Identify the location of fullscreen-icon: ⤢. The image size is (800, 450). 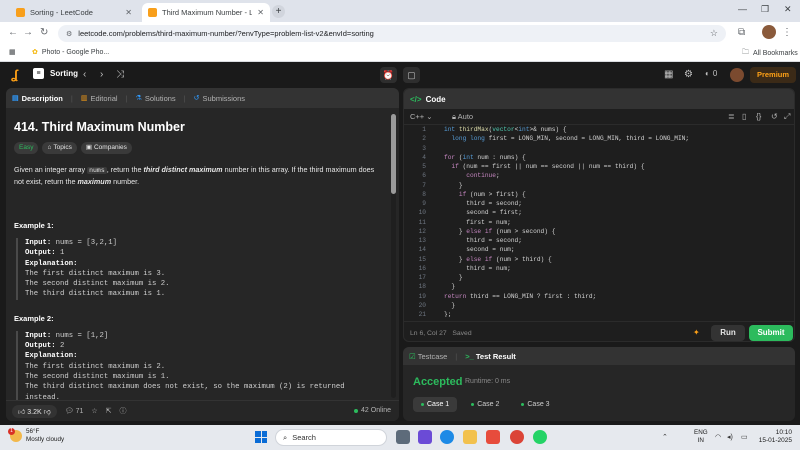
(787, 117).